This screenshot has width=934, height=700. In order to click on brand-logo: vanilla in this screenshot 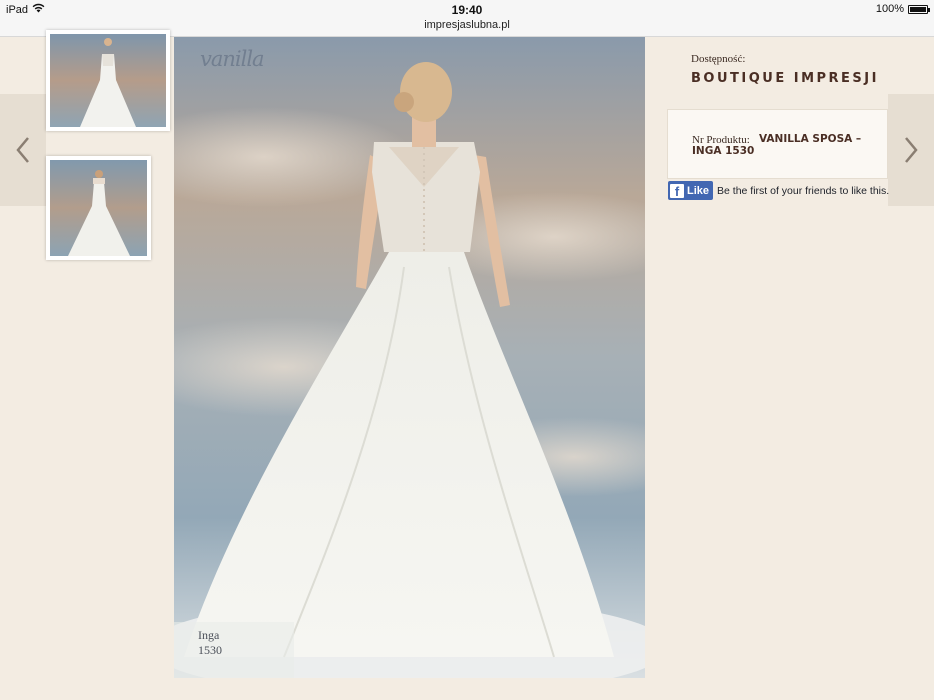, I will do `click(232, 59)`.